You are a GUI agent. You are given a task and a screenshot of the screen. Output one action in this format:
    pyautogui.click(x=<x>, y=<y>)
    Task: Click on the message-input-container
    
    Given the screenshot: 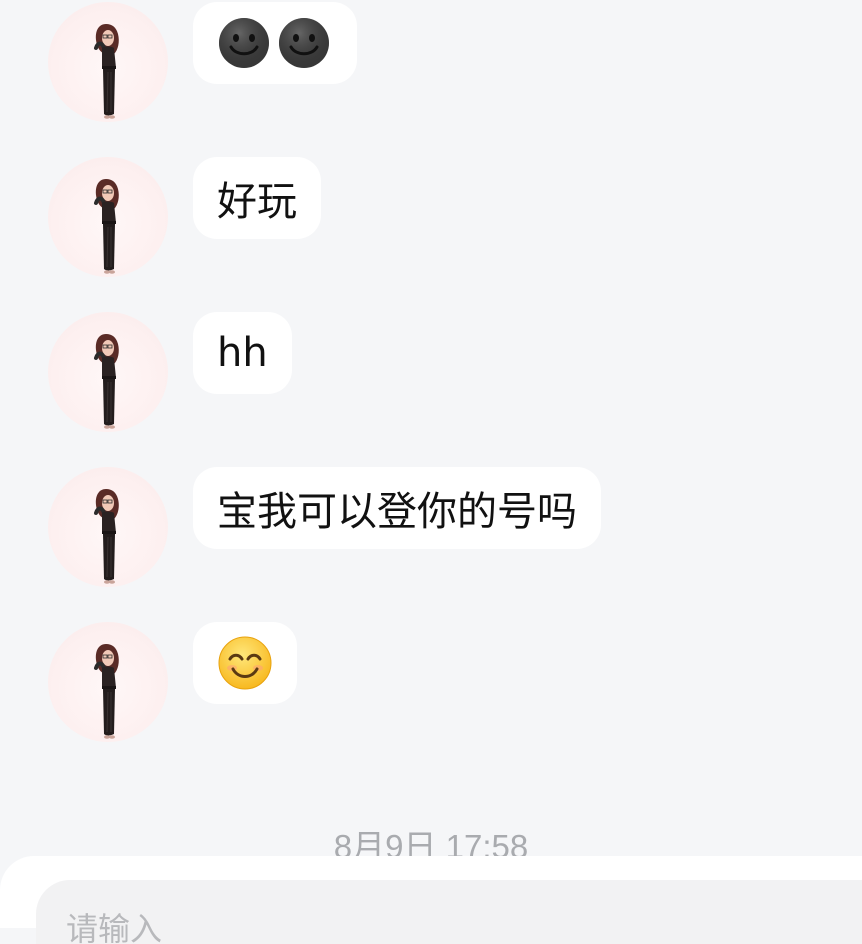 What is the action you would take?
    pyautogui.click(x=449, y=912)
    